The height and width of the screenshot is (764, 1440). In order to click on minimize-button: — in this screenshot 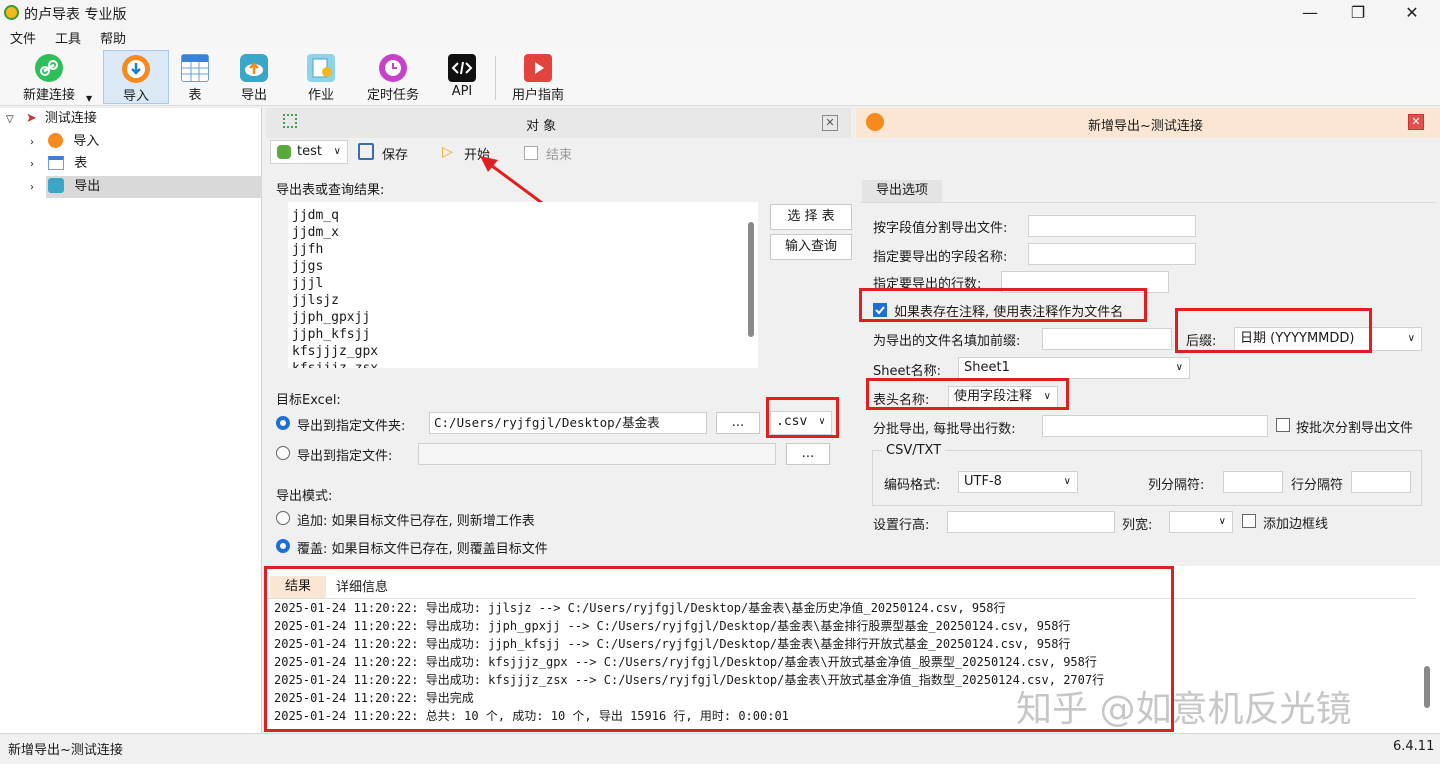, I will do `click(1310, 13)`.